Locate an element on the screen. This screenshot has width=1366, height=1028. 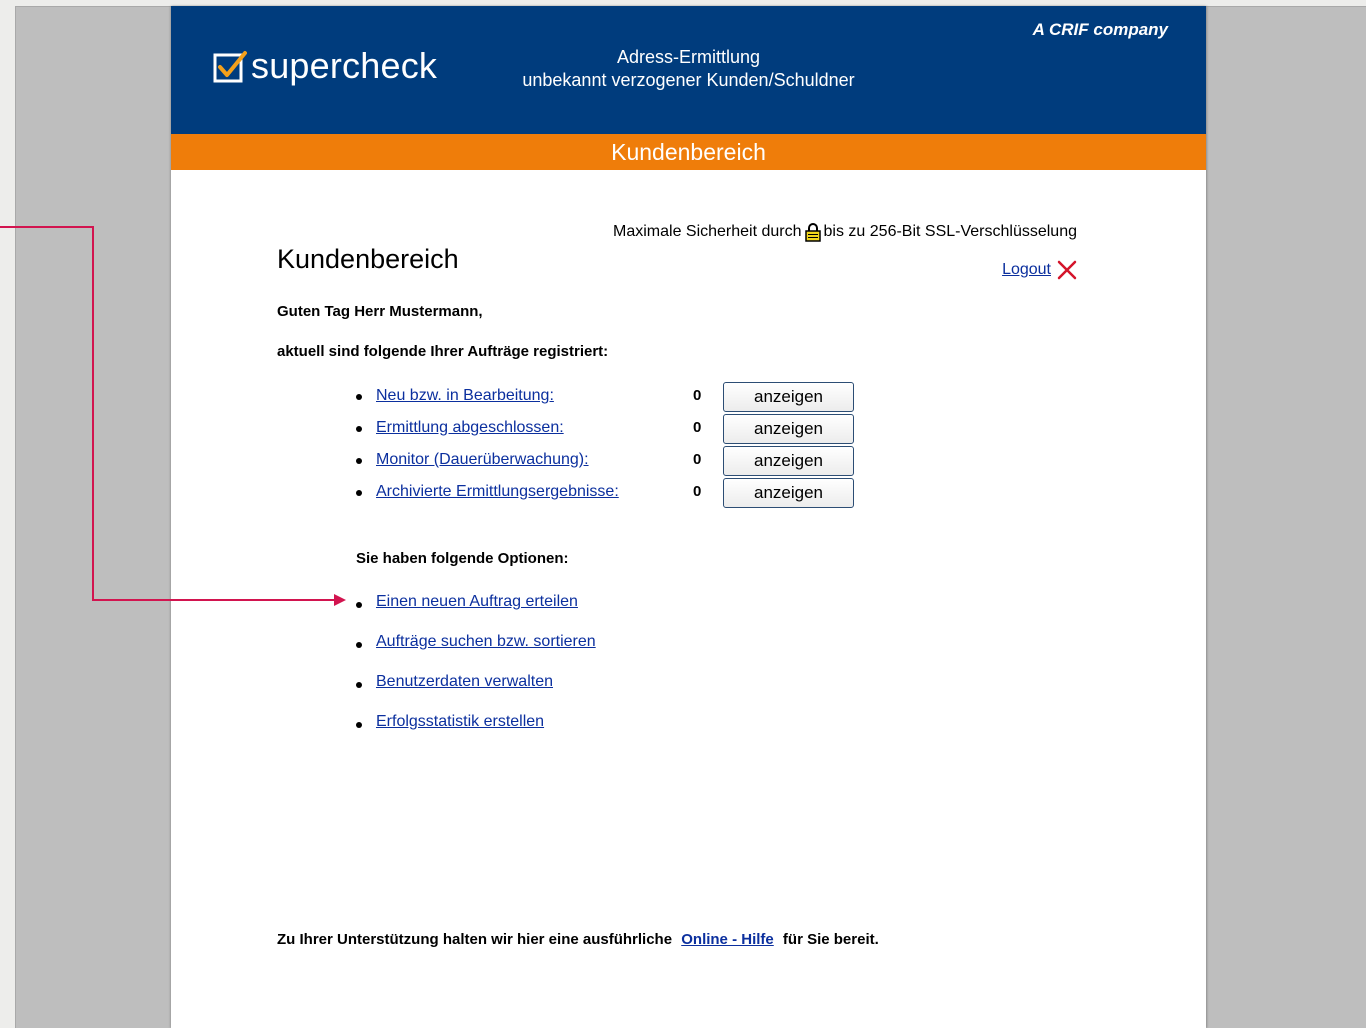
order-row-new: Neu bzw. in Bearbeitung: 0 anzeigen is located at coordinates (616, 398).